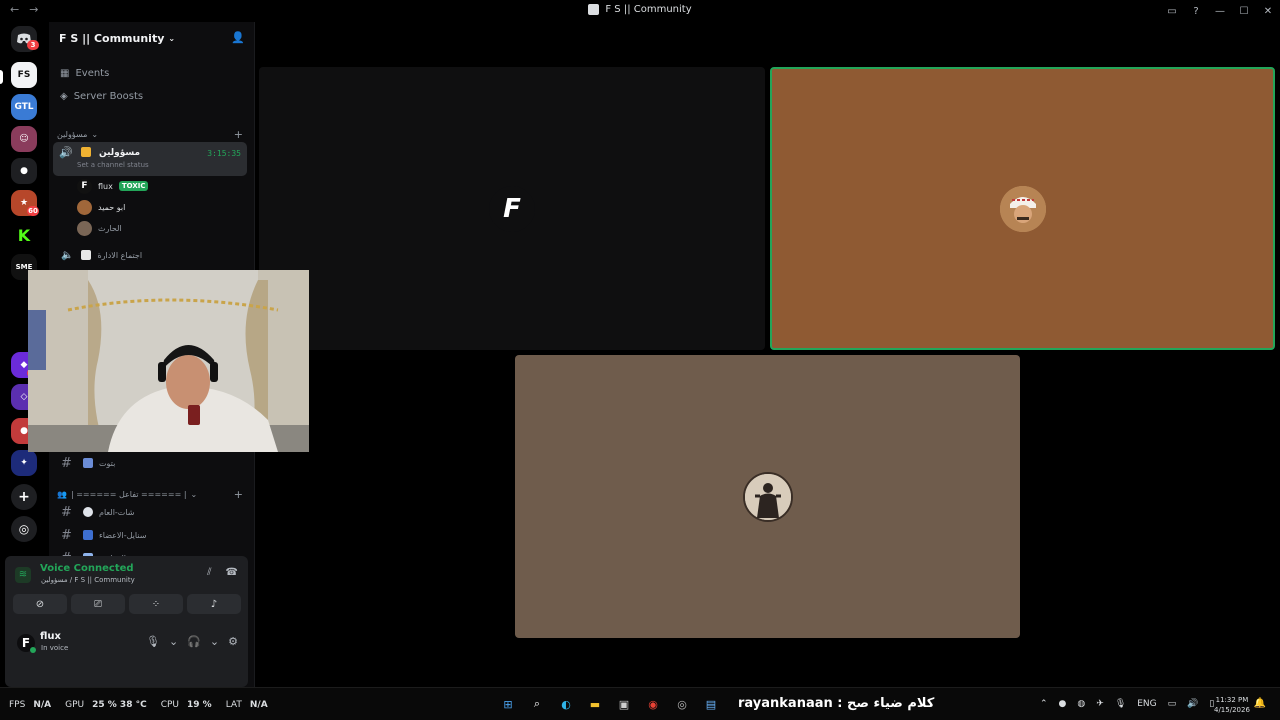 The height and width of the screenshot is (720, 1280). I want to click on screenshare-button: ⎚, so click(98, 604).